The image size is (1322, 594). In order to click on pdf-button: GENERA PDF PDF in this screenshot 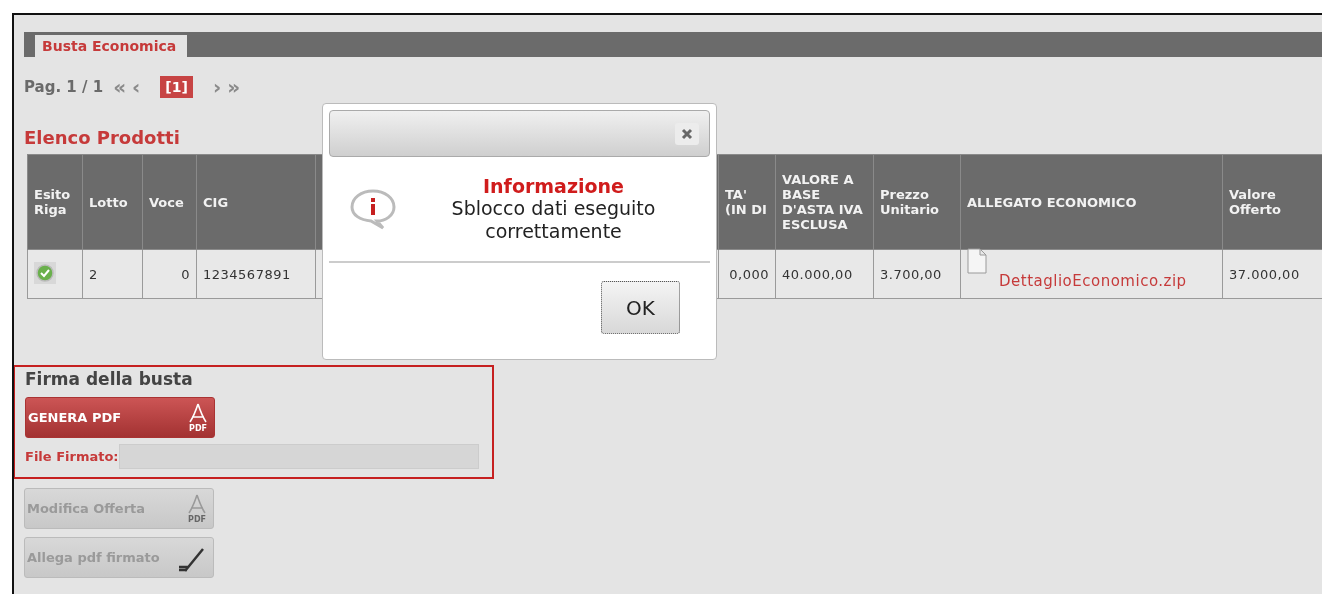, I will do `click(120, 417)`.